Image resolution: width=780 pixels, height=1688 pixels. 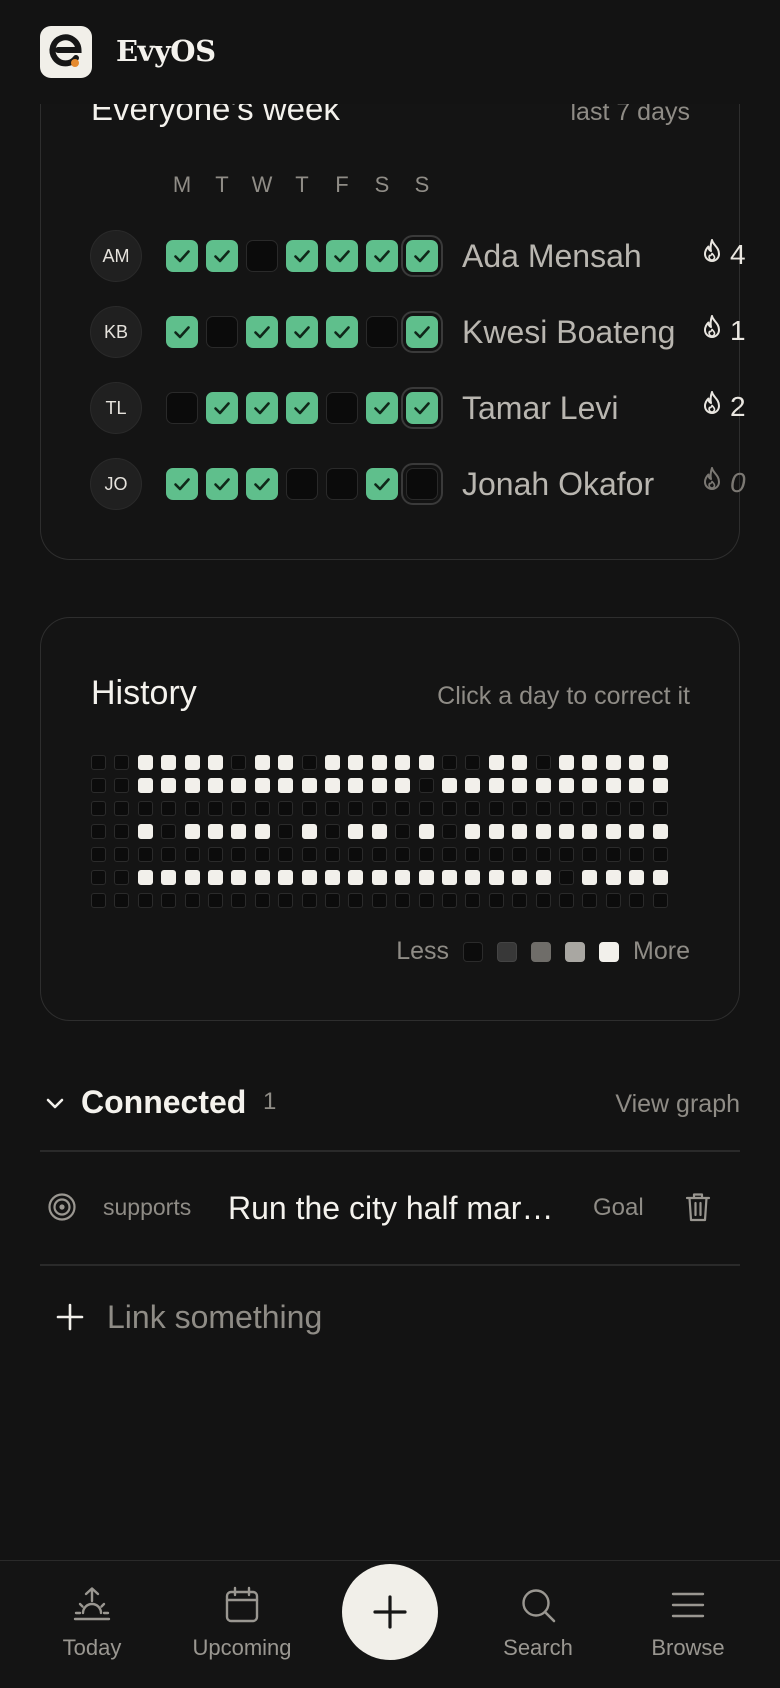 I want to click on chevron-down-icon, so click(x=55, y=1103).